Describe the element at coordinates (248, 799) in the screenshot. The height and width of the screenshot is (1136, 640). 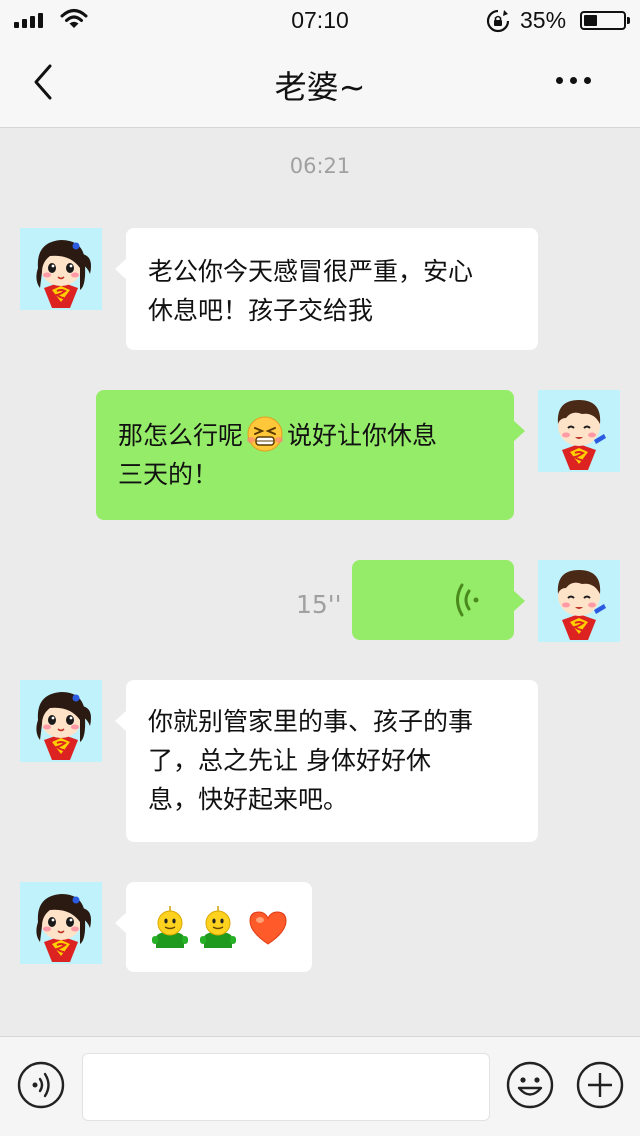
I see `message-text-line: 息，快好起来吧。` at that location.